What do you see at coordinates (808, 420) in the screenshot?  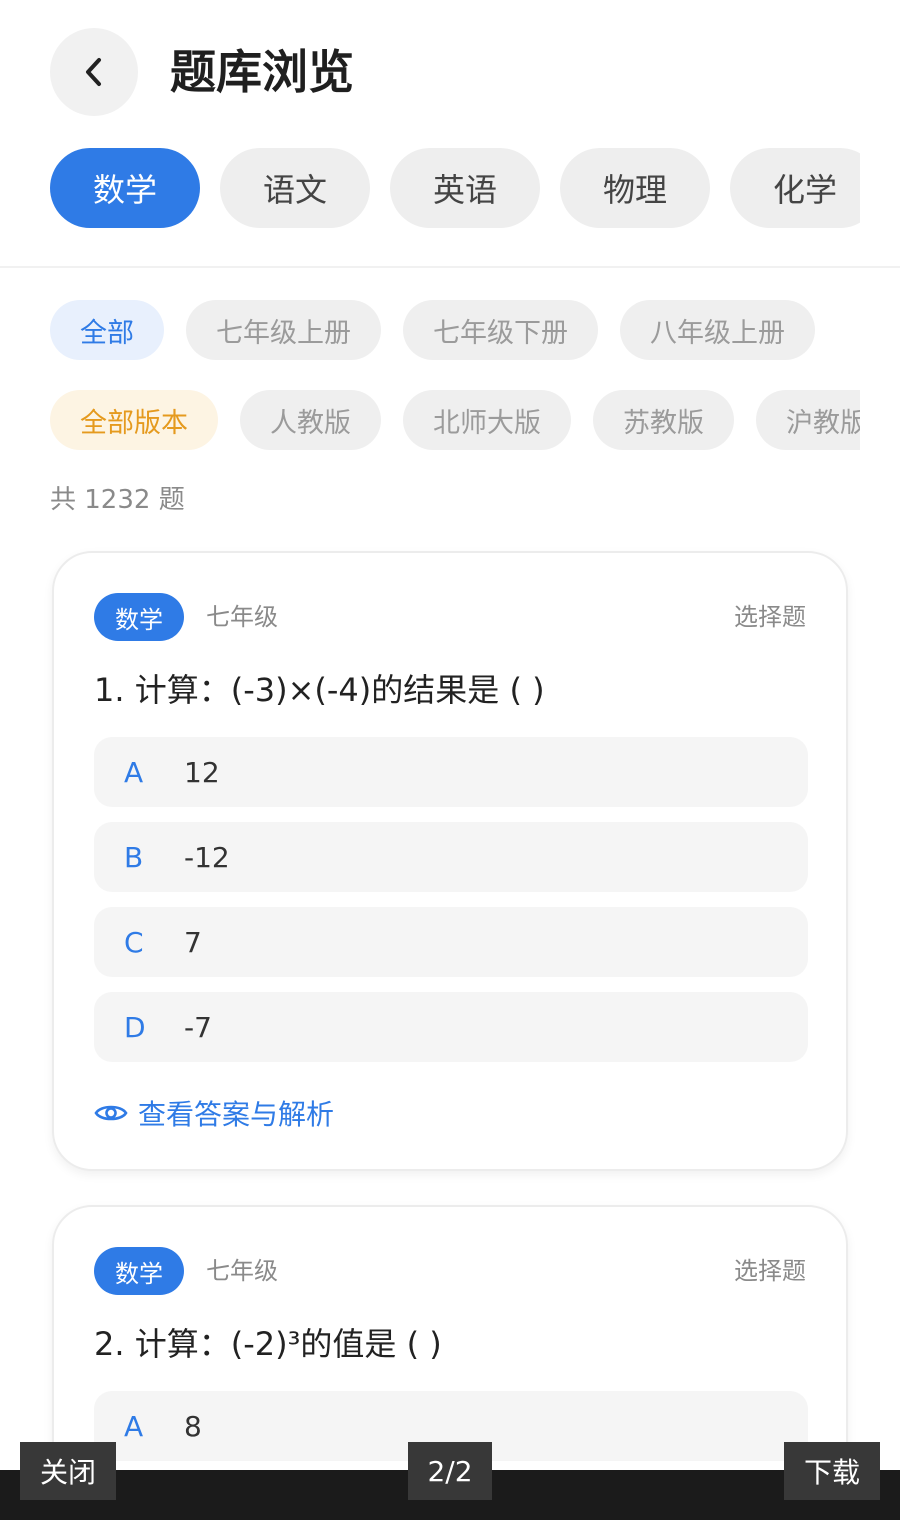 I see `version-chip-hujiao: 沪教版` at bounding box center [808, 420].